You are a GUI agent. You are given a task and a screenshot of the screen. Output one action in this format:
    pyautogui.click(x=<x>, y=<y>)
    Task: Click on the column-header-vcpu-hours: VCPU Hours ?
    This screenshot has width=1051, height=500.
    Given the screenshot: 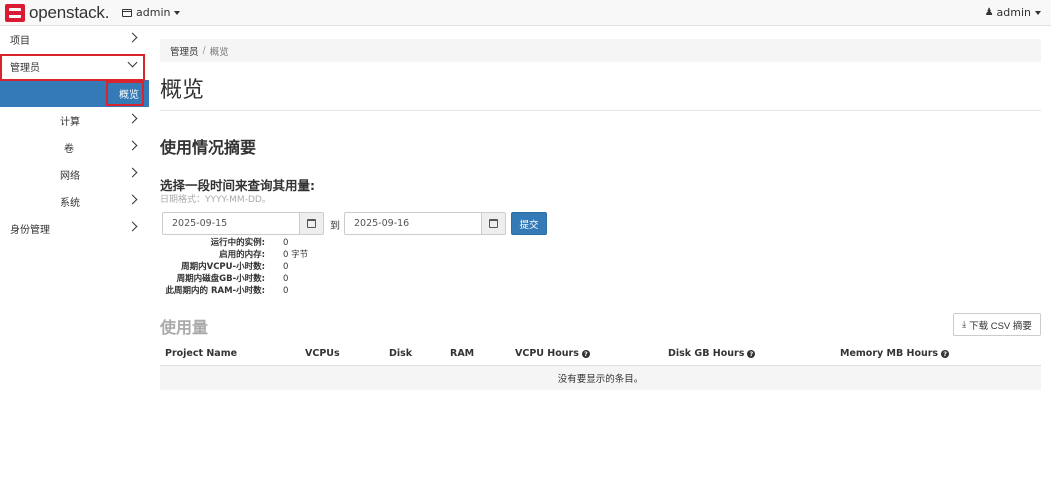 What is the action you would take?
    pyautogui.click(x=552, y=353)
    